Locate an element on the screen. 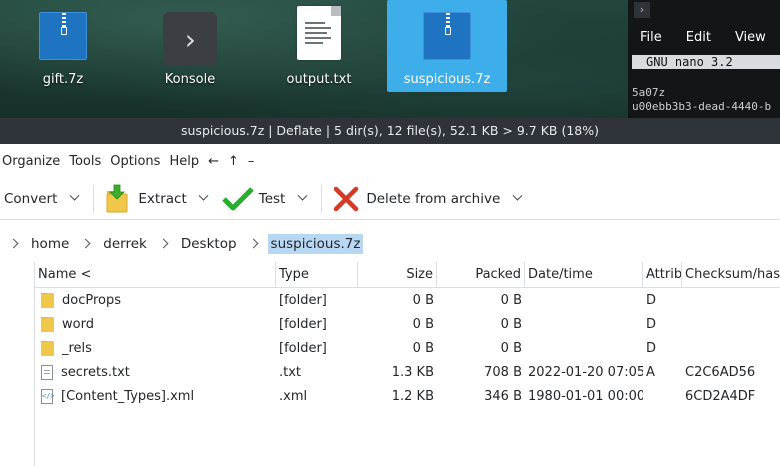  column-header-packed: Packed is located at coordinates (481, 275).